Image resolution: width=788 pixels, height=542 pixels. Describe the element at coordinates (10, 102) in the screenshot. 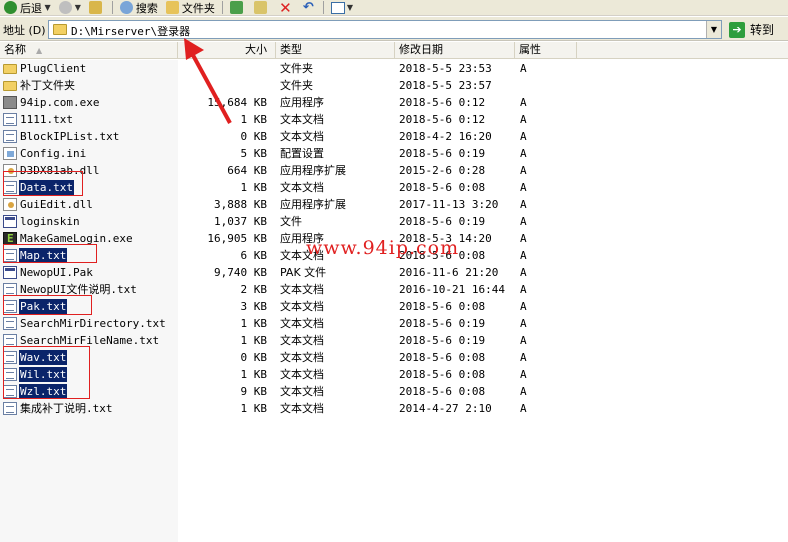

I see `exe-icon` at that location.